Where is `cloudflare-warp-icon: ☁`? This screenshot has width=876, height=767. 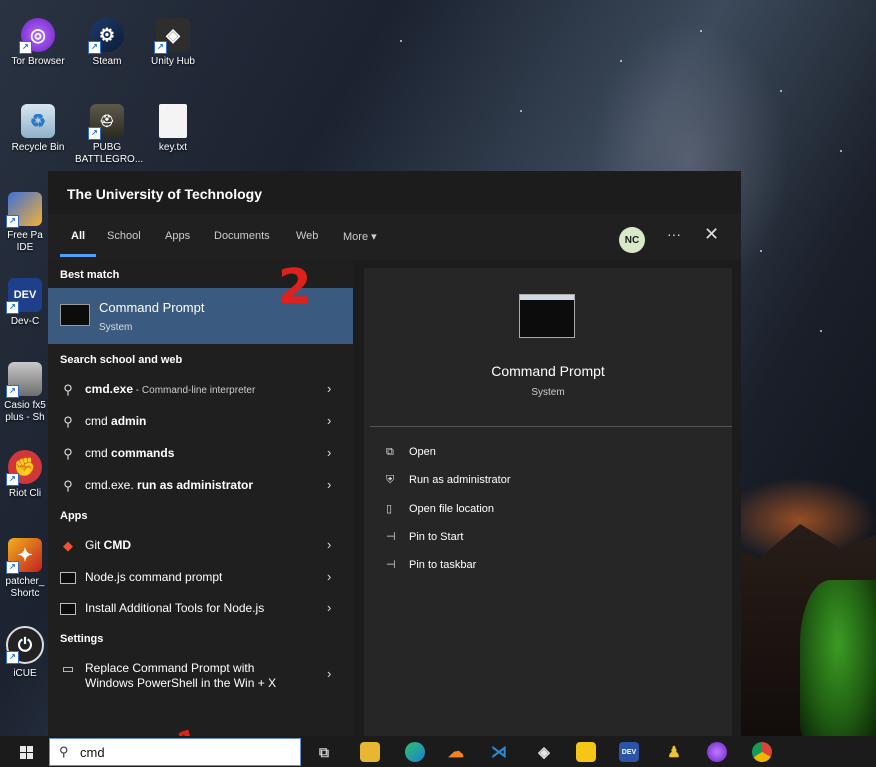
cloudflare-warp-icon: ☁ is located at coordinates (456, 752).